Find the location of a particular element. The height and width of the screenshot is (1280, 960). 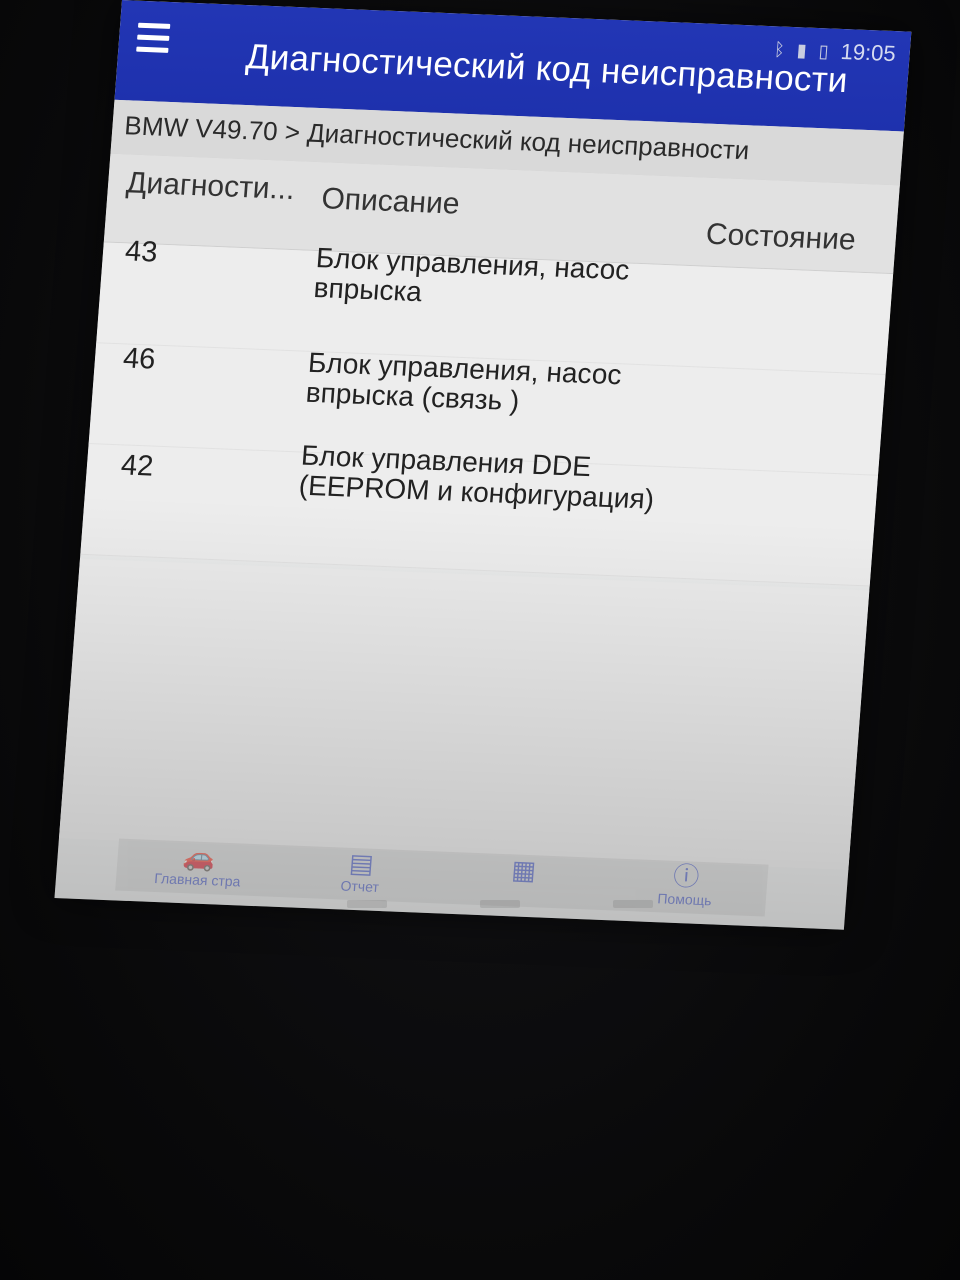

nav-item-print: ▦ is located at coordinates (524, 869).